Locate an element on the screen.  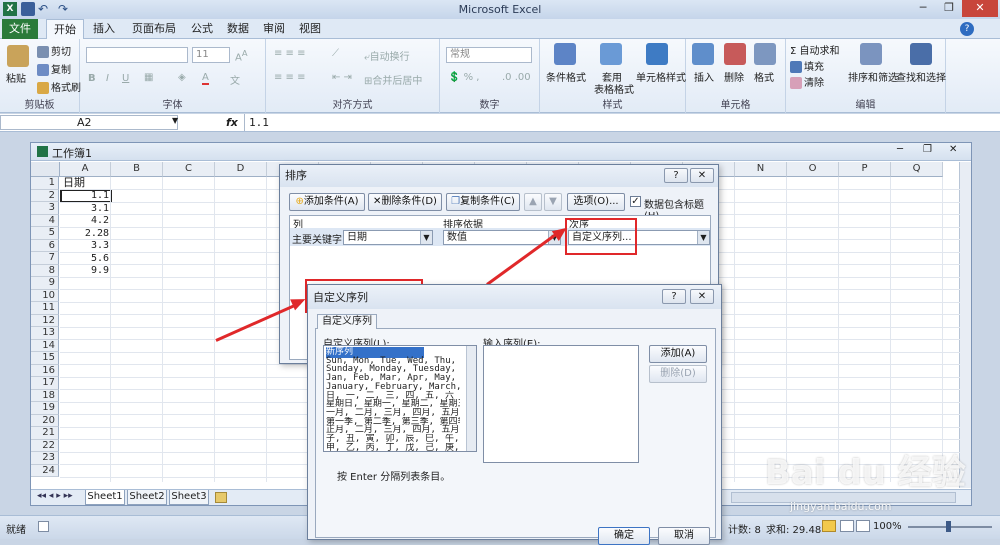
sort-filter-button: 排序和筛选 is located at coordinates (873, 76).